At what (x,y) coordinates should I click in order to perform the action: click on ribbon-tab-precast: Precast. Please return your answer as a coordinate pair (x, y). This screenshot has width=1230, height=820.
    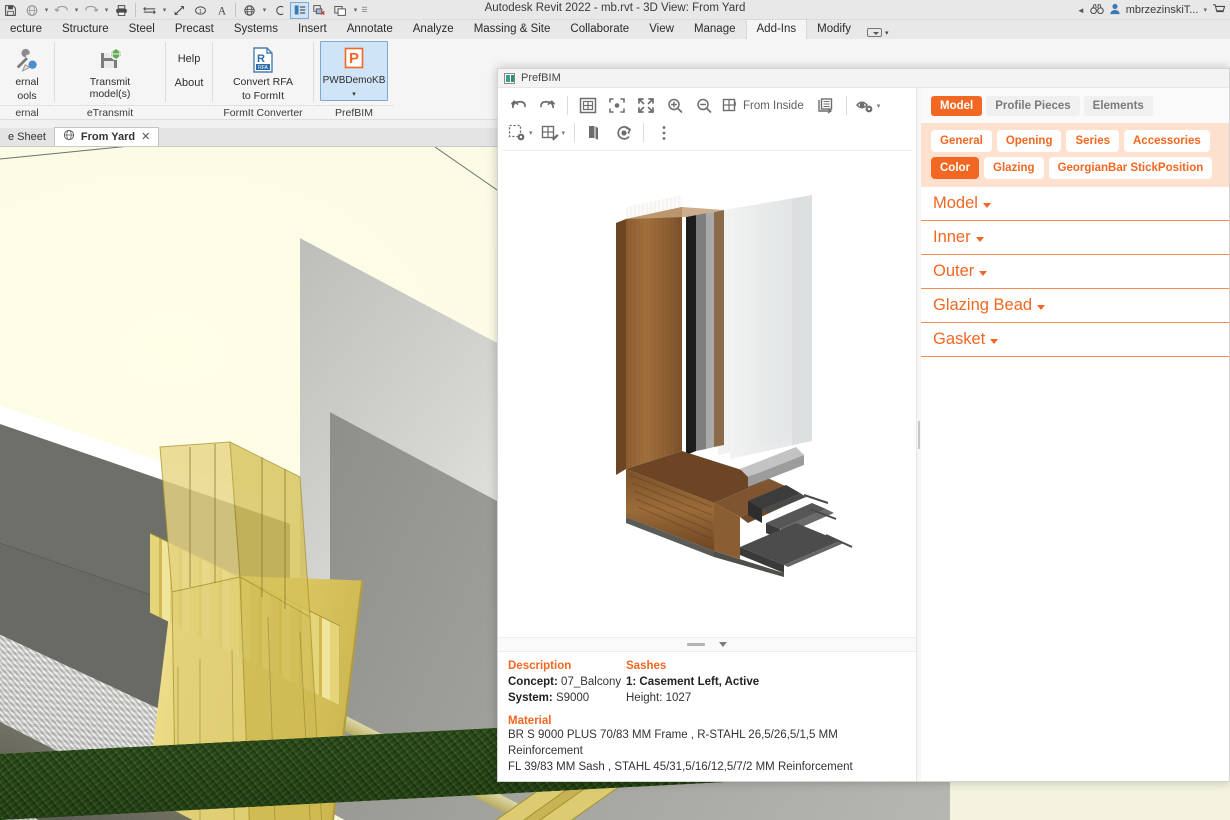
    Looking at the image, I should click on (194, 29).